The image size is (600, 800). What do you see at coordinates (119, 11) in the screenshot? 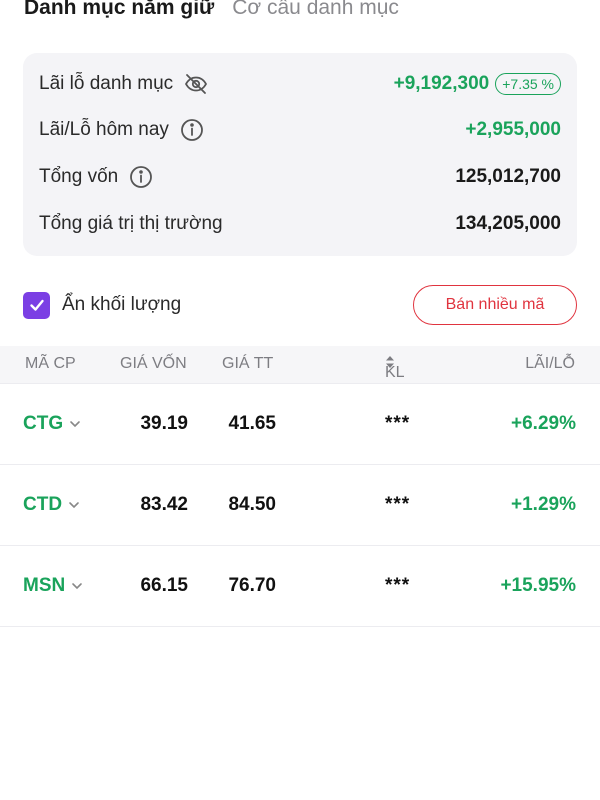
I see `tab-holdings: Danh mục nắm giữ` at bounding box center [119, 11].